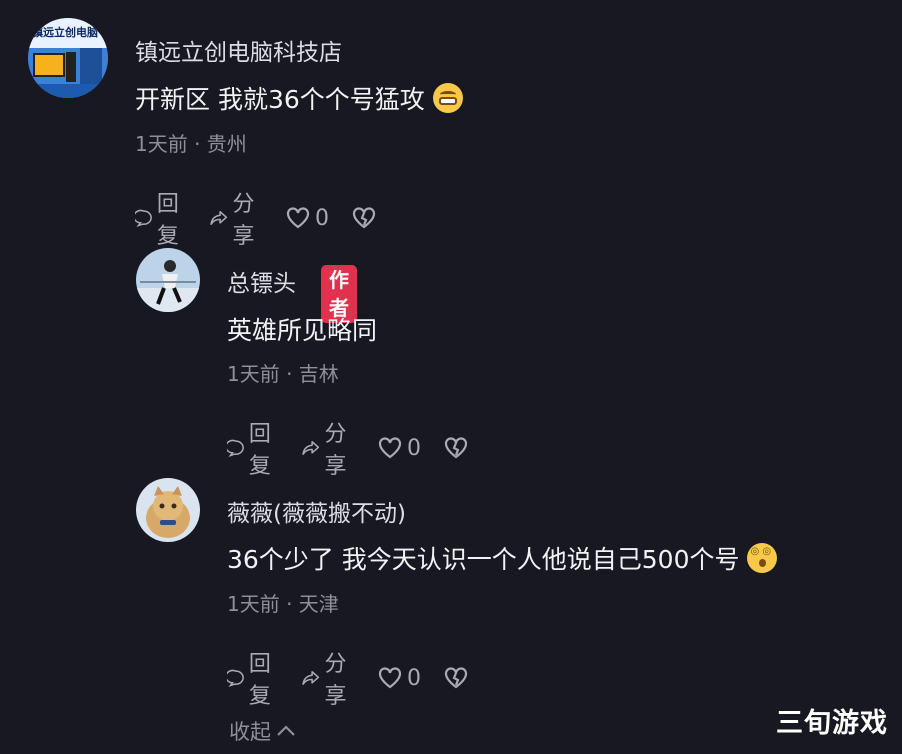  I want to click on avatar: 镇远立创电脑, so click(68, 58).